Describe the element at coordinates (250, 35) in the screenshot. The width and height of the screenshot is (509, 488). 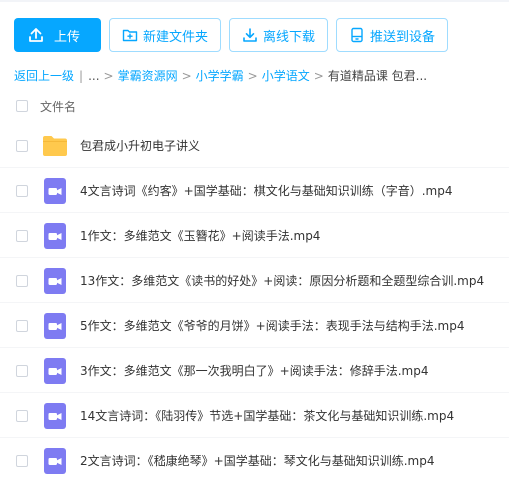
I see `download-icon` at that location.